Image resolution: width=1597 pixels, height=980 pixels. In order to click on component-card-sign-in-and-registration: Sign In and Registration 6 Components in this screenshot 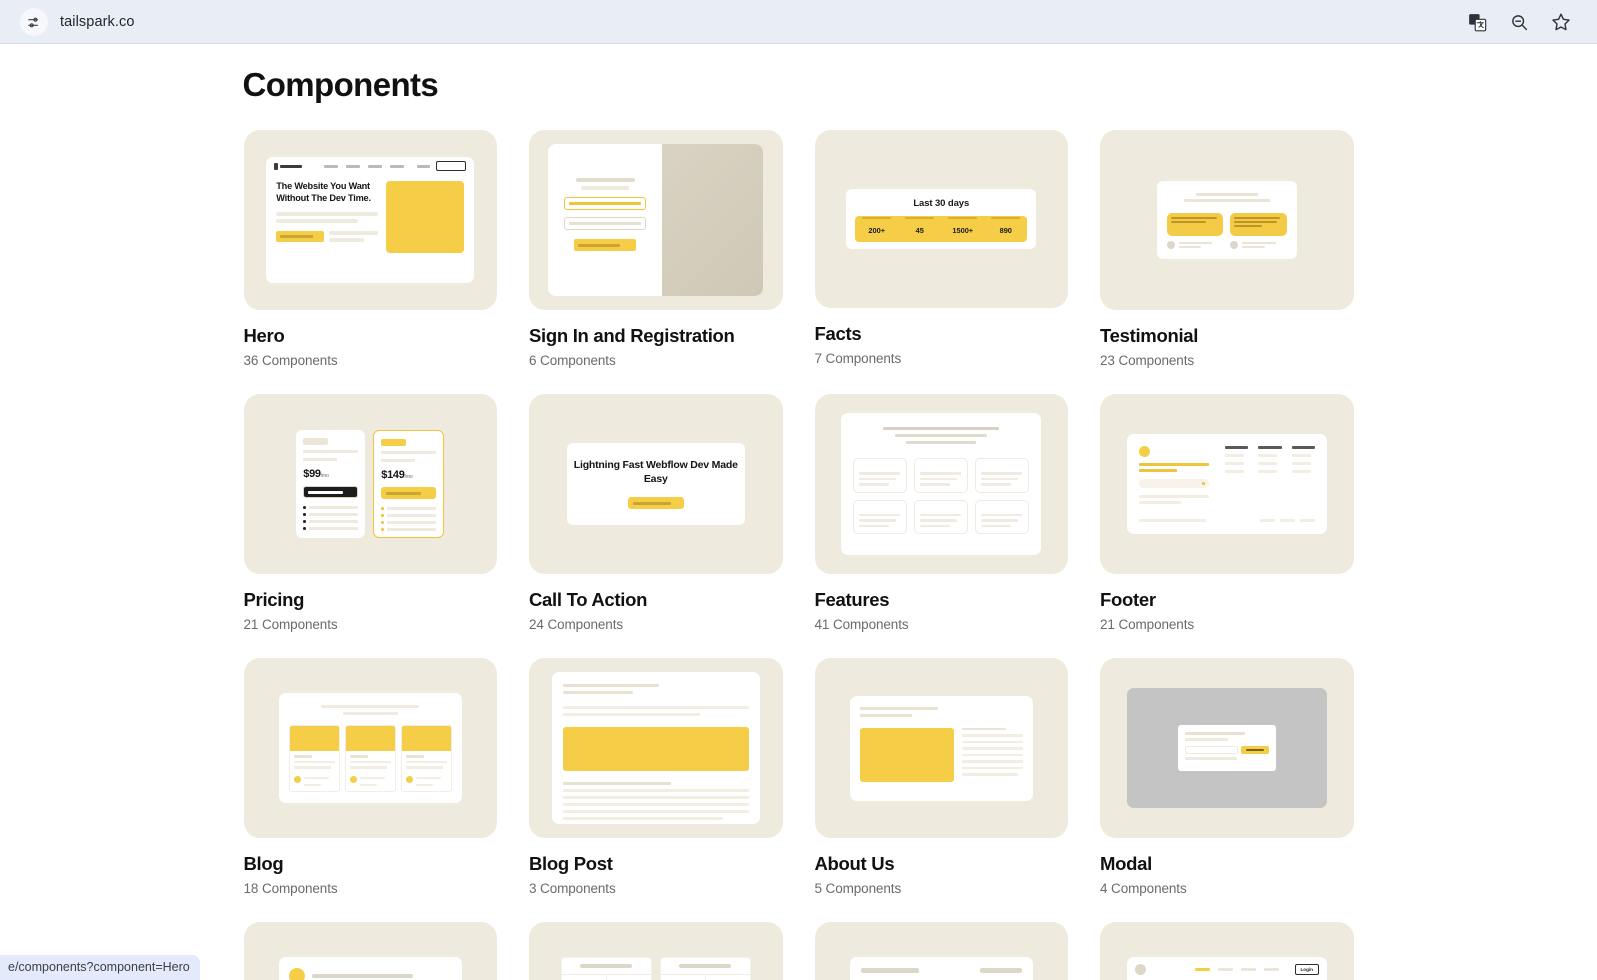, I will do `click(656, 249)`.